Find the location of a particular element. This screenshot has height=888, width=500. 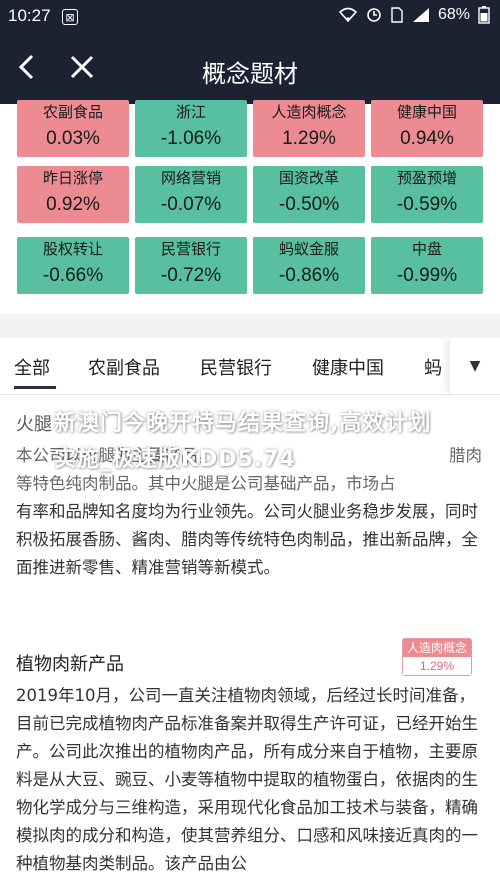

alarm-icon is located at coordinates (374, 15).